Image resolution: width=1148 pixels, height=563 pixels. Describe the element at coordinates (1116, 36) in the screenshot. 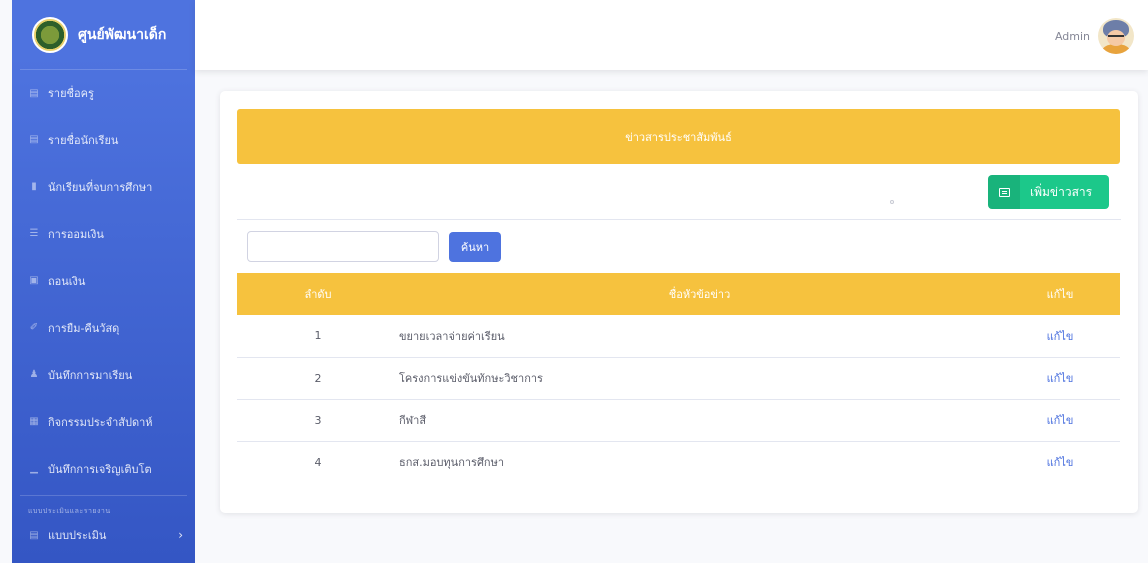

I see `avatar` at that location.